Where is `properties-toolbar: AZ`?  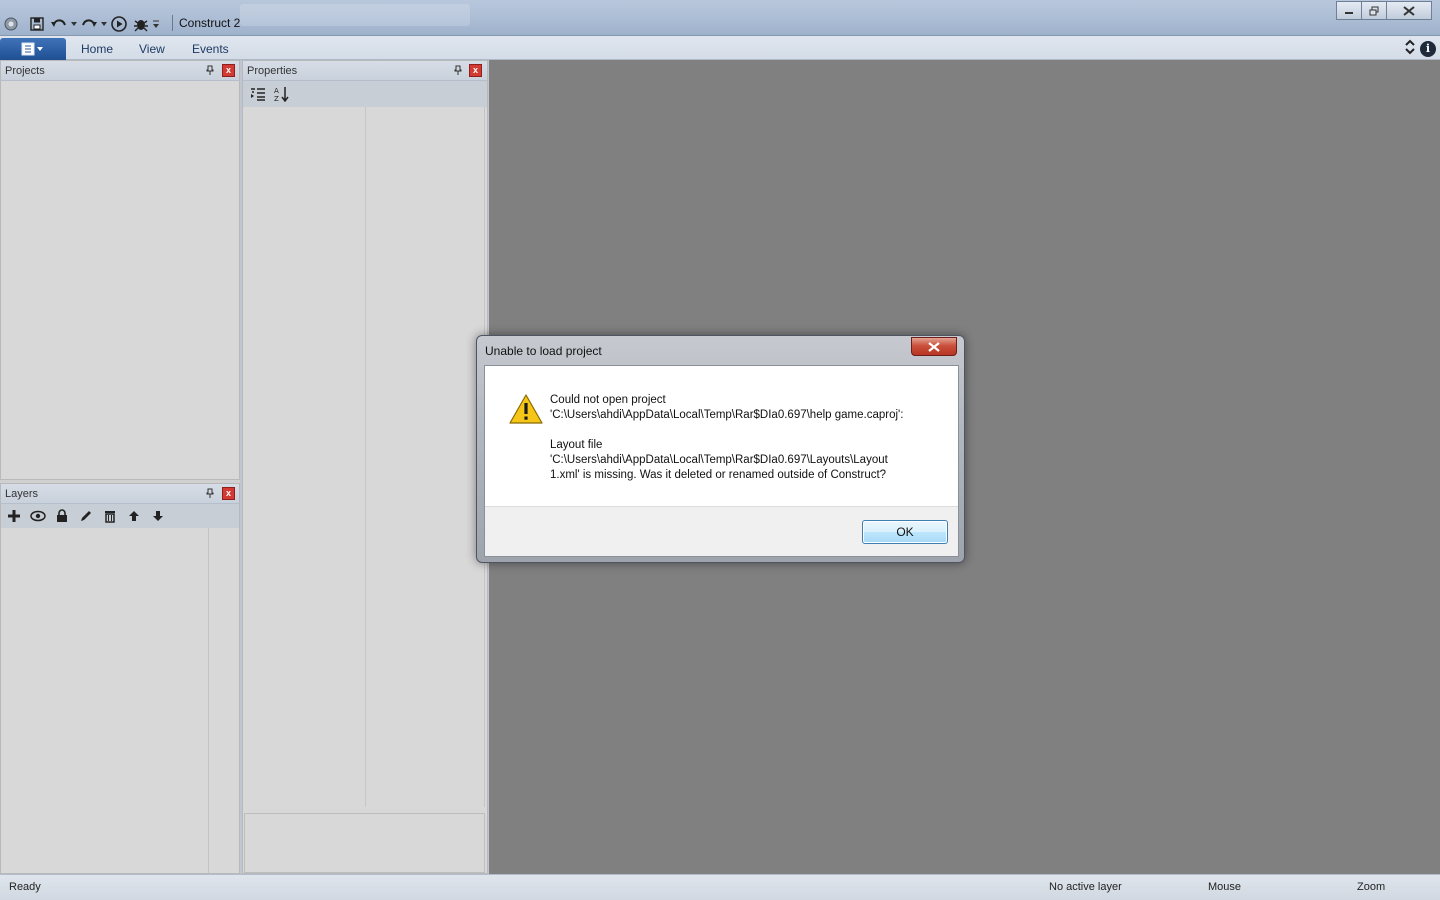 properties-toolbar: AZ is located at coordinates (365, 94).